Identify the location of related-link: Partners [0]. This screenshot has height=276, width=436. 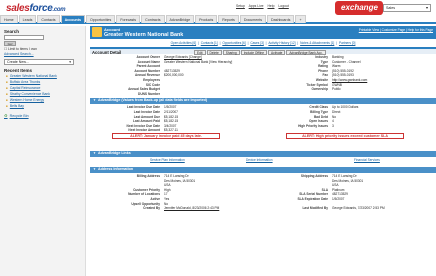
(347, 43).